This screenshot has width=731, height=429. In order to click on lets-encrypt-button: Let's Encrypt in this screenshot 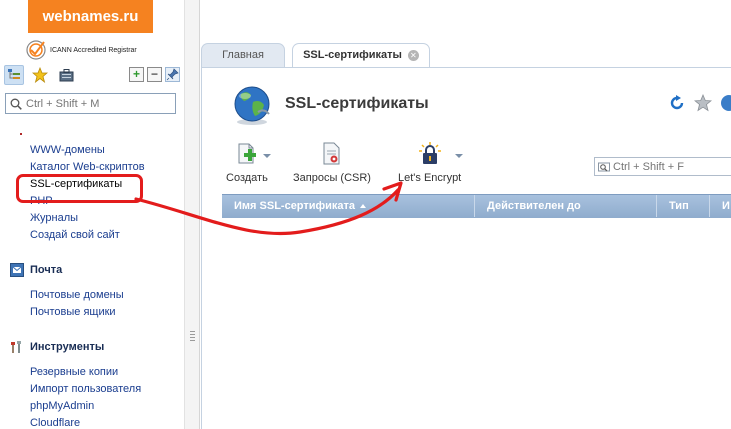, I will do `click(429, 163)`.